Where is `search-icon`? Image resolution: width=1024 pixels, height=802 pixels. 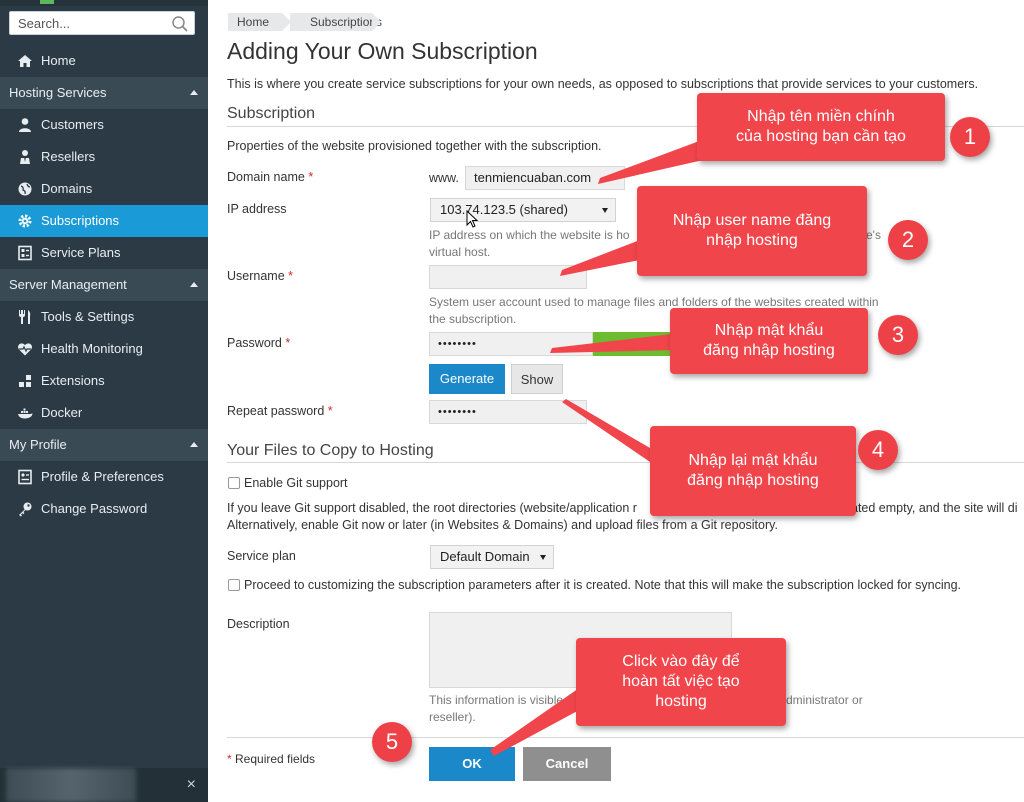 search-icon is located at coordinates (180, 24).